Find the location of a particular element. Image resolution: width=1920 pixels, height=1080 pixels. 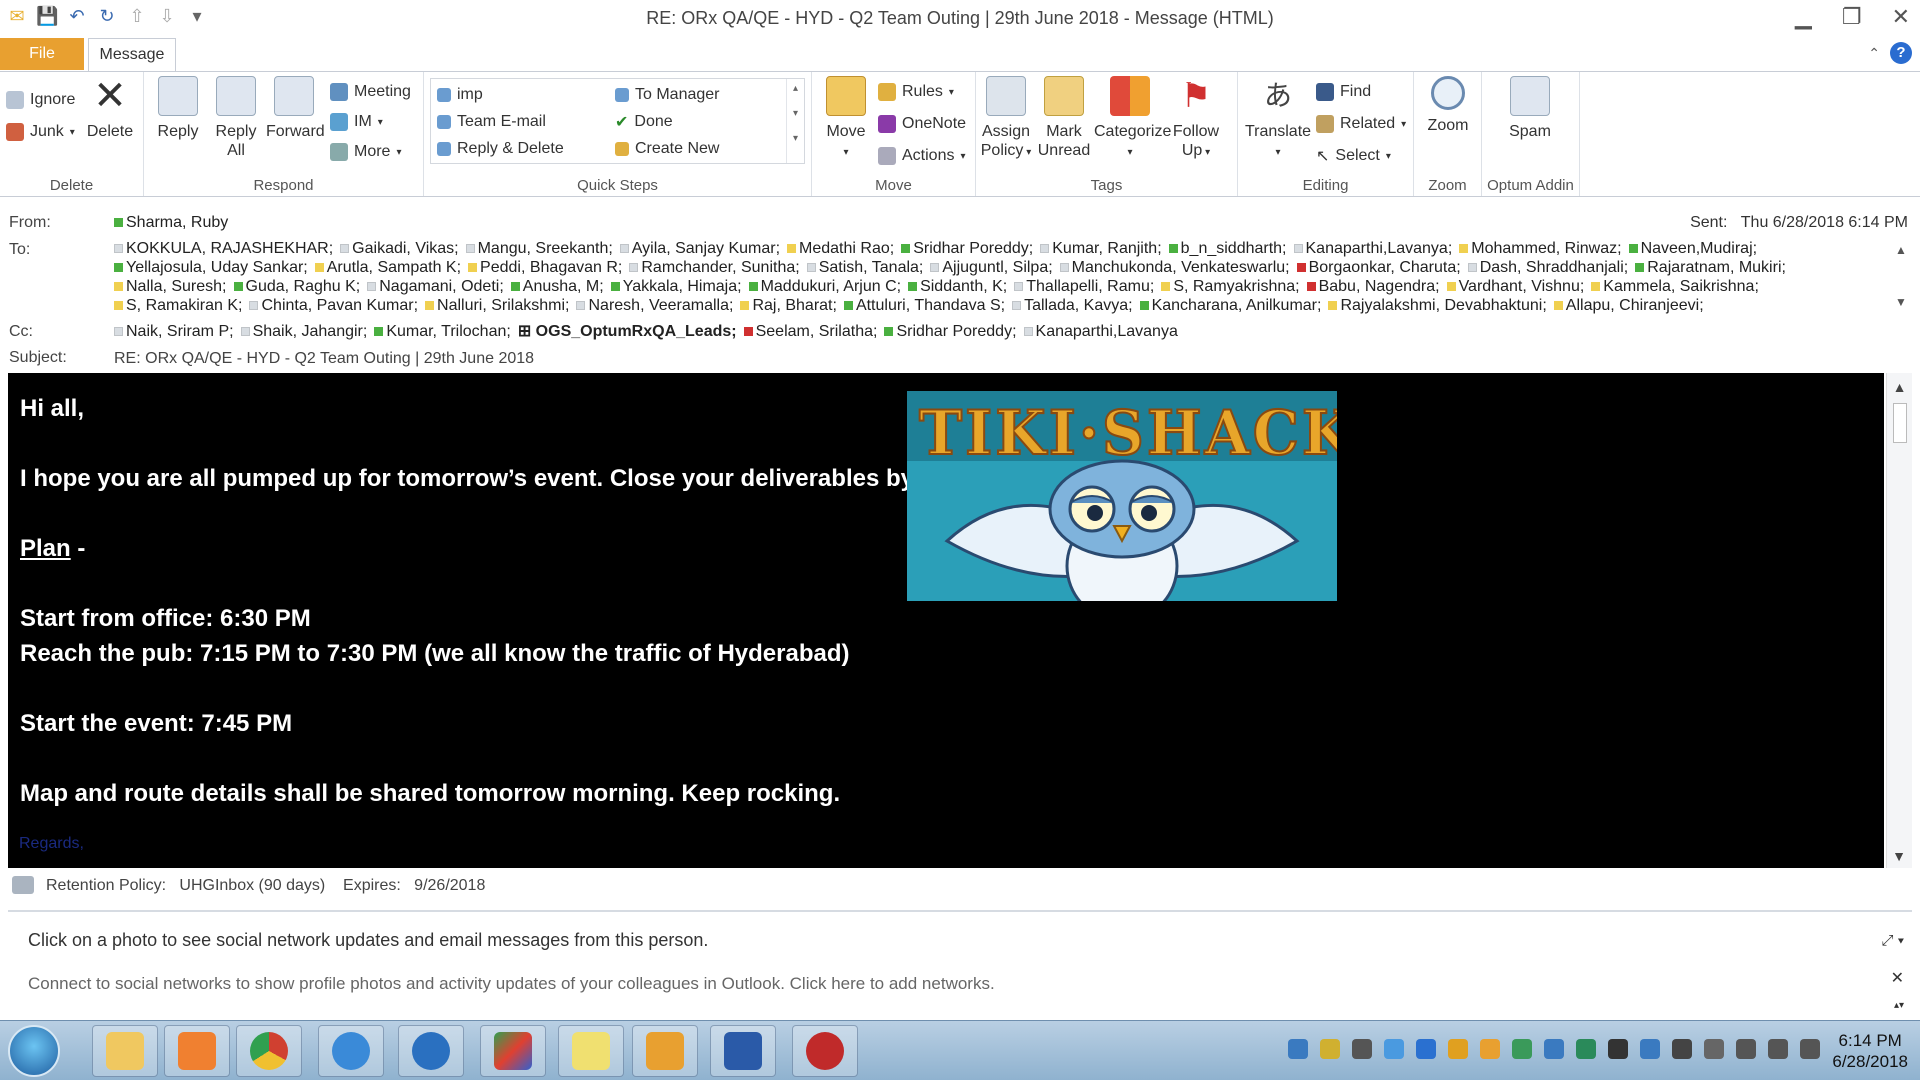

recipient: Tallada, Kavya; is located at coordinates (1072, 305).